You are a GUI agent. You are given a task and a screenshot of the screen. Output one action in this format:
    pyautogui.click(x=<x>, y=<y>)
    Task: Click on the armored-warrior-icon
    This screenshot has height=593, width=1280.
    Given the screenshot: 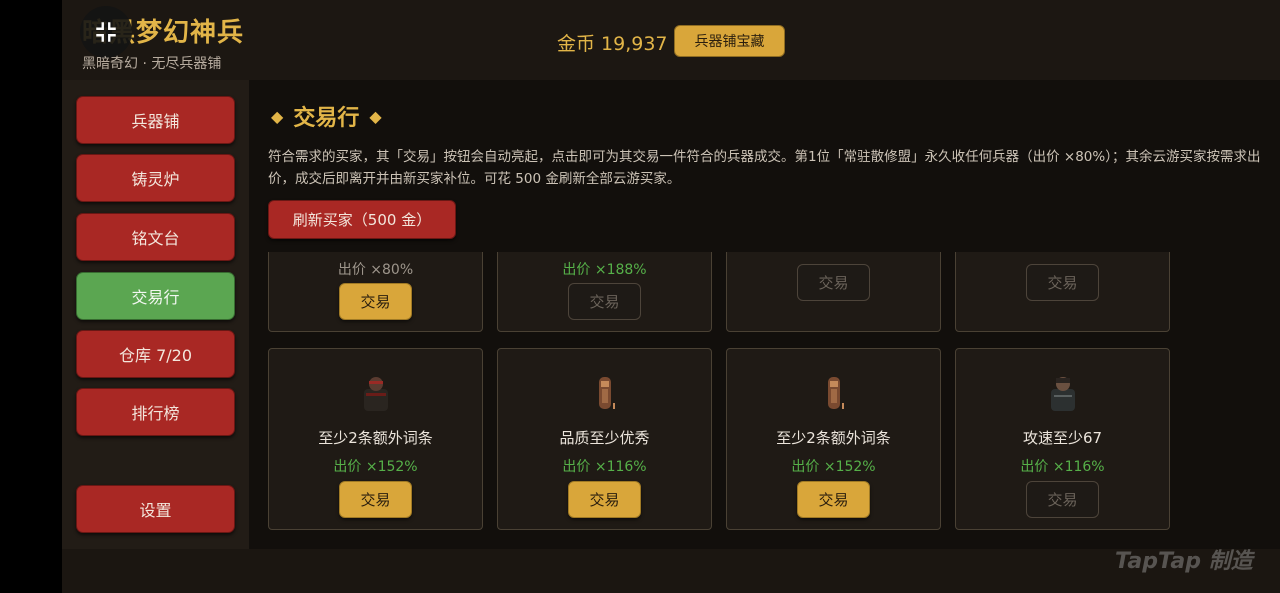 What is the action you would take?
    pyautogui.click(x=376, y=394)
    